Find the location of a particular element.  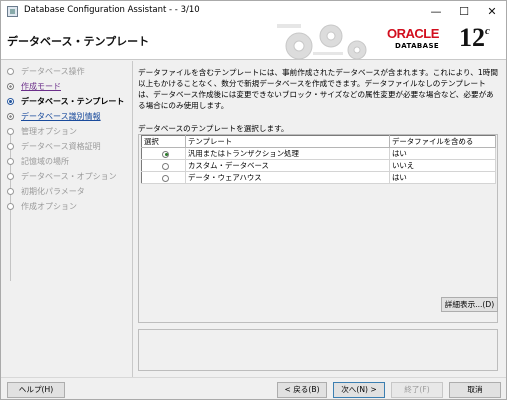

step-label: 作成モード is located at coordinates (41, 86).